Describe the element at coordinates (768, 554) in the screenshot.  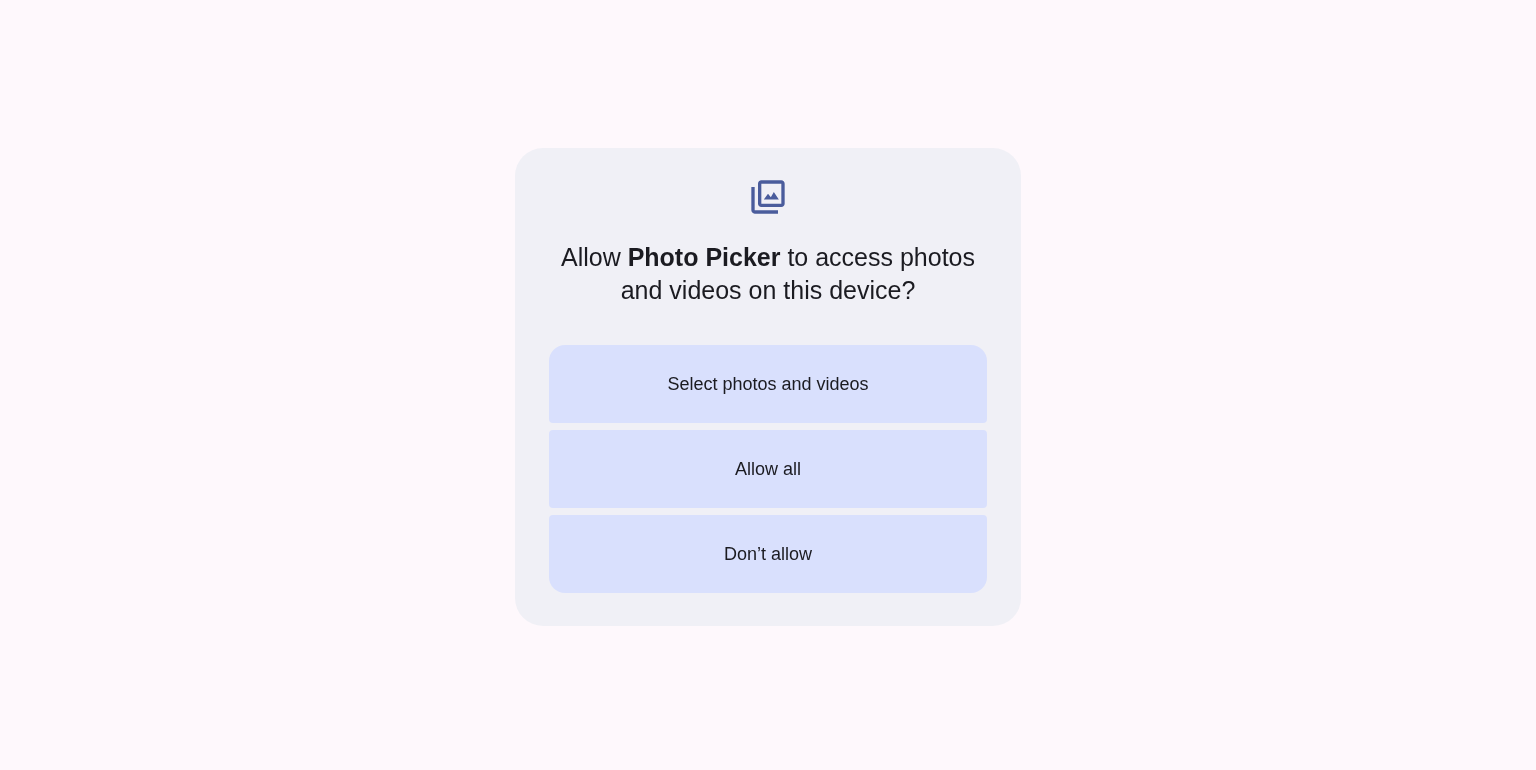
I see `dialog-button: Don’t allow` at that location.